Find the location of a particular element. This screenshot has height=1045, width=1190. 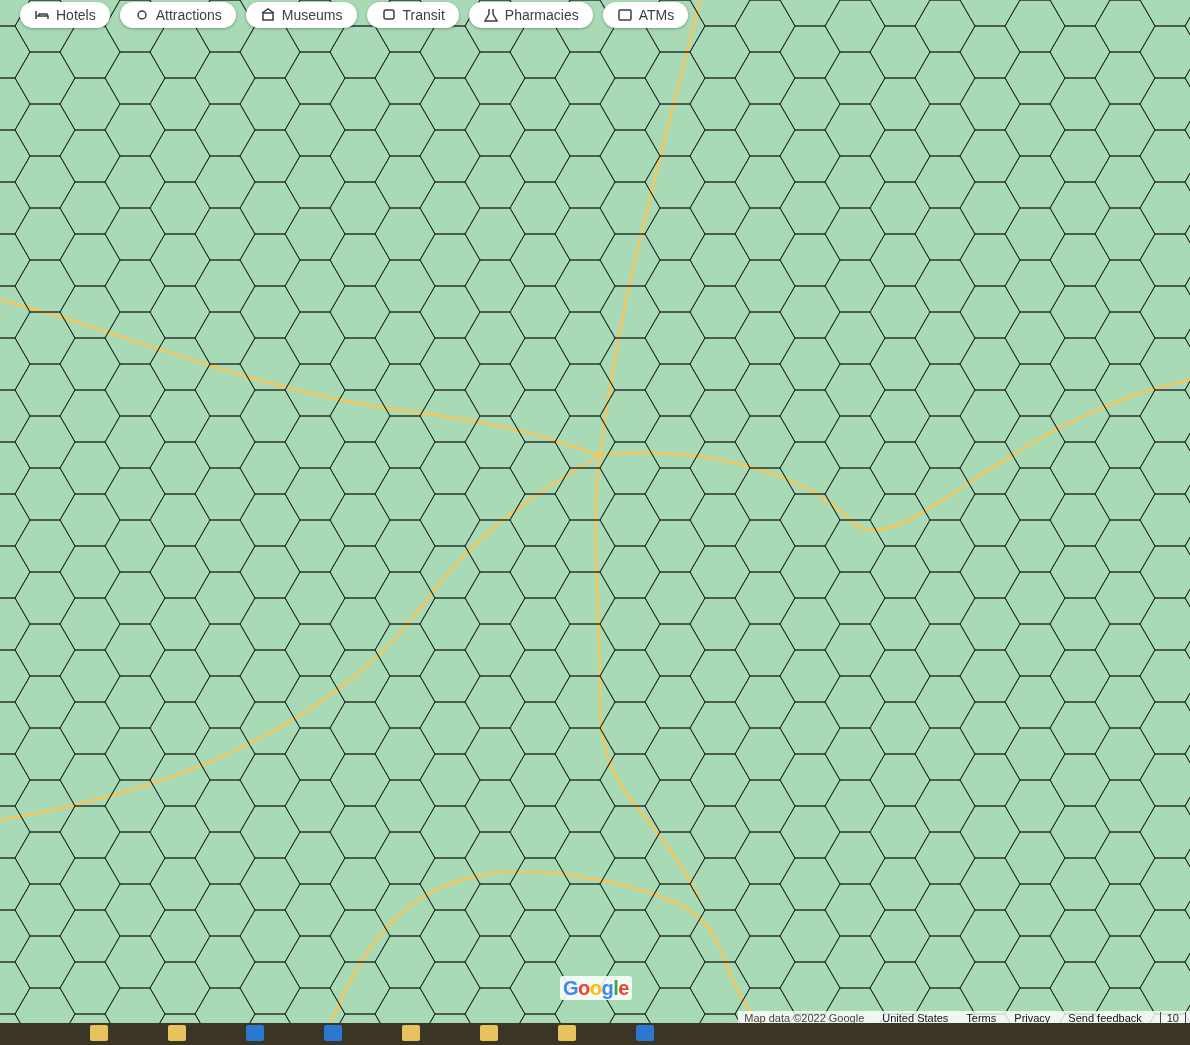

flask-icon is located at coordinates (490, 15).